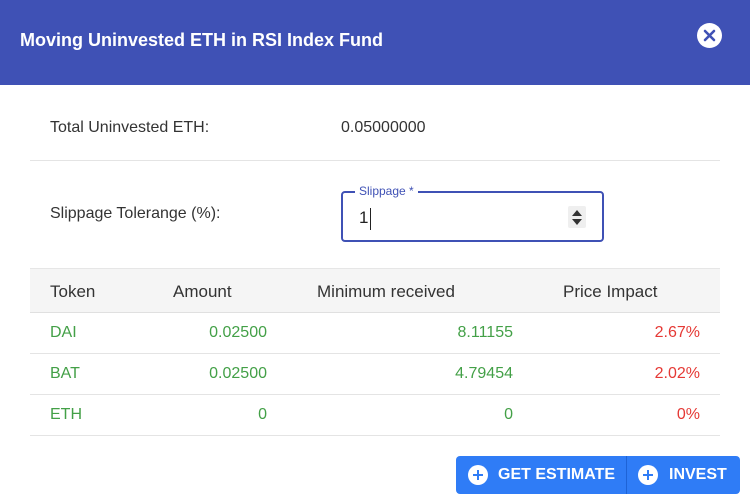 The image size is (750, 504). Describe the element at coordinates (383, 127) in the screenshot. I see `uninvested-value: 0.05000000` at that location.